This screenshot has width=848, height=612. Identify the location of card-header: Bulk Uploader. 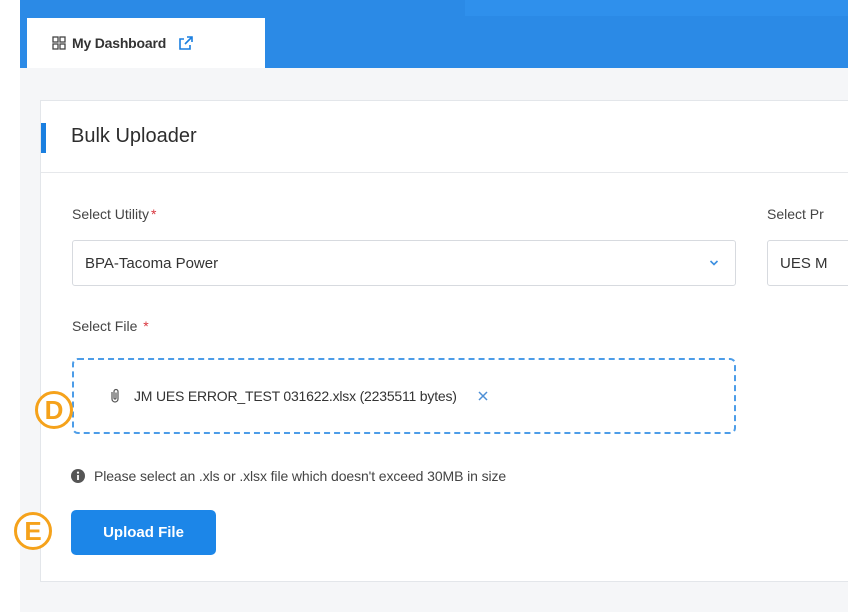
(444, 137).